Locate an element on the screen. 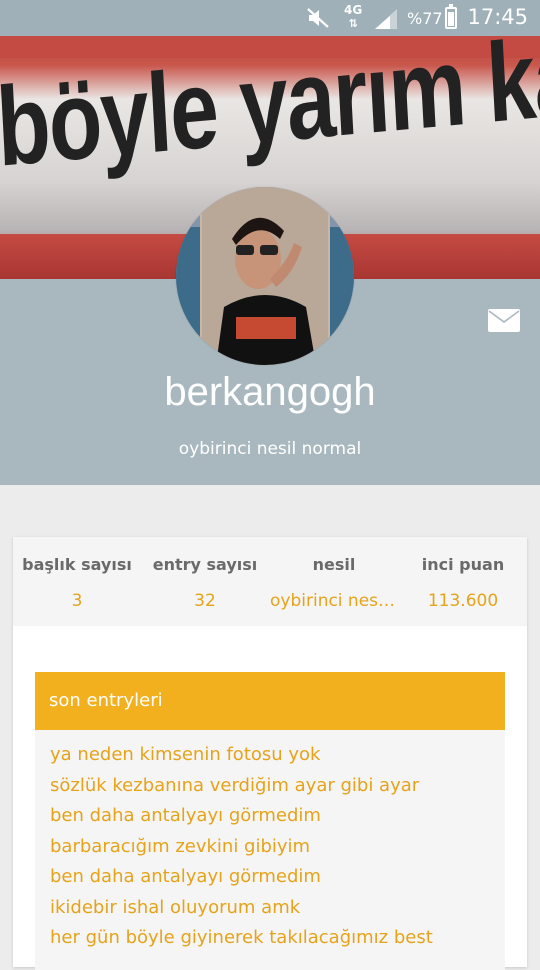  signal-icon is located at coordinates (386, 19).